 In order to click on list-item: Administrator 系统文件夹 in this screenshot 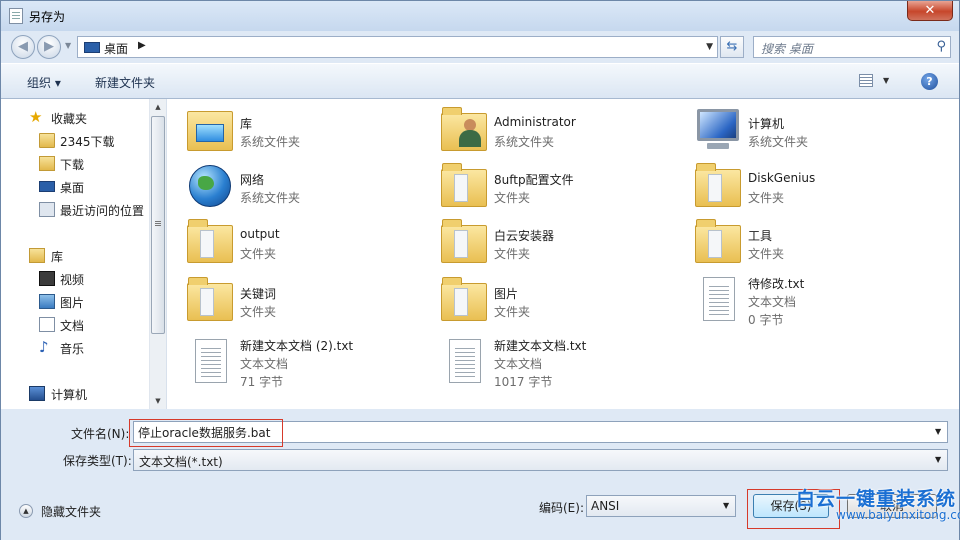, I will do `click(546, 129)`.